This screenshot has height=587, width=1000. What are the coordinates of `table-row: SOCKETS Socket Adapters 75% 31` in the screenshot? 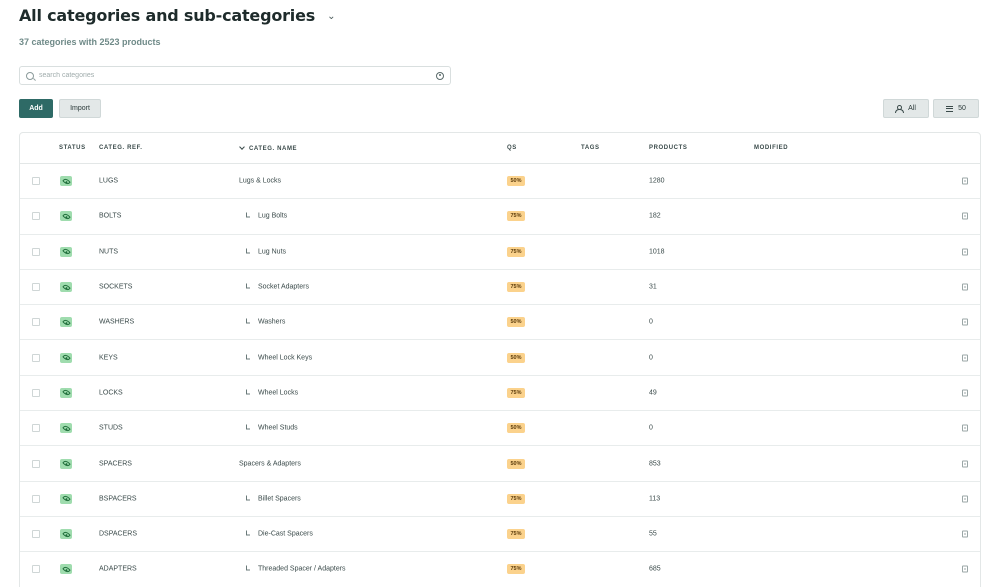 It's located at (500, 287).